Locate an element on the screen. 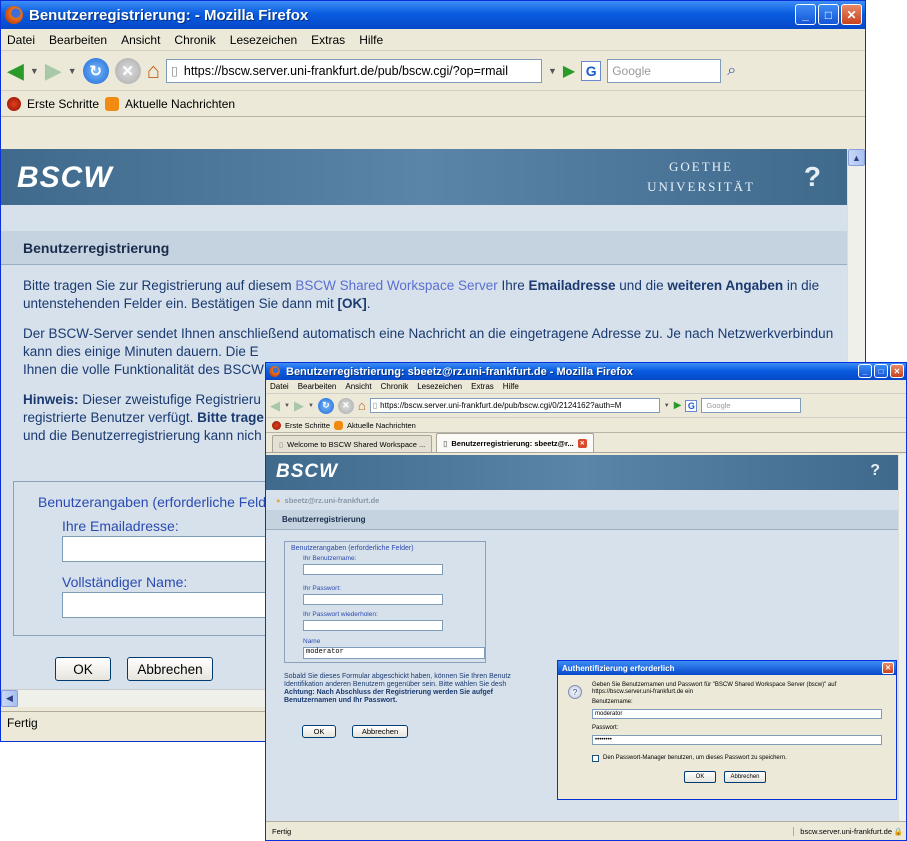 The image size is (907, 841). p1-text-e: . is located at coordinates (368, 303).